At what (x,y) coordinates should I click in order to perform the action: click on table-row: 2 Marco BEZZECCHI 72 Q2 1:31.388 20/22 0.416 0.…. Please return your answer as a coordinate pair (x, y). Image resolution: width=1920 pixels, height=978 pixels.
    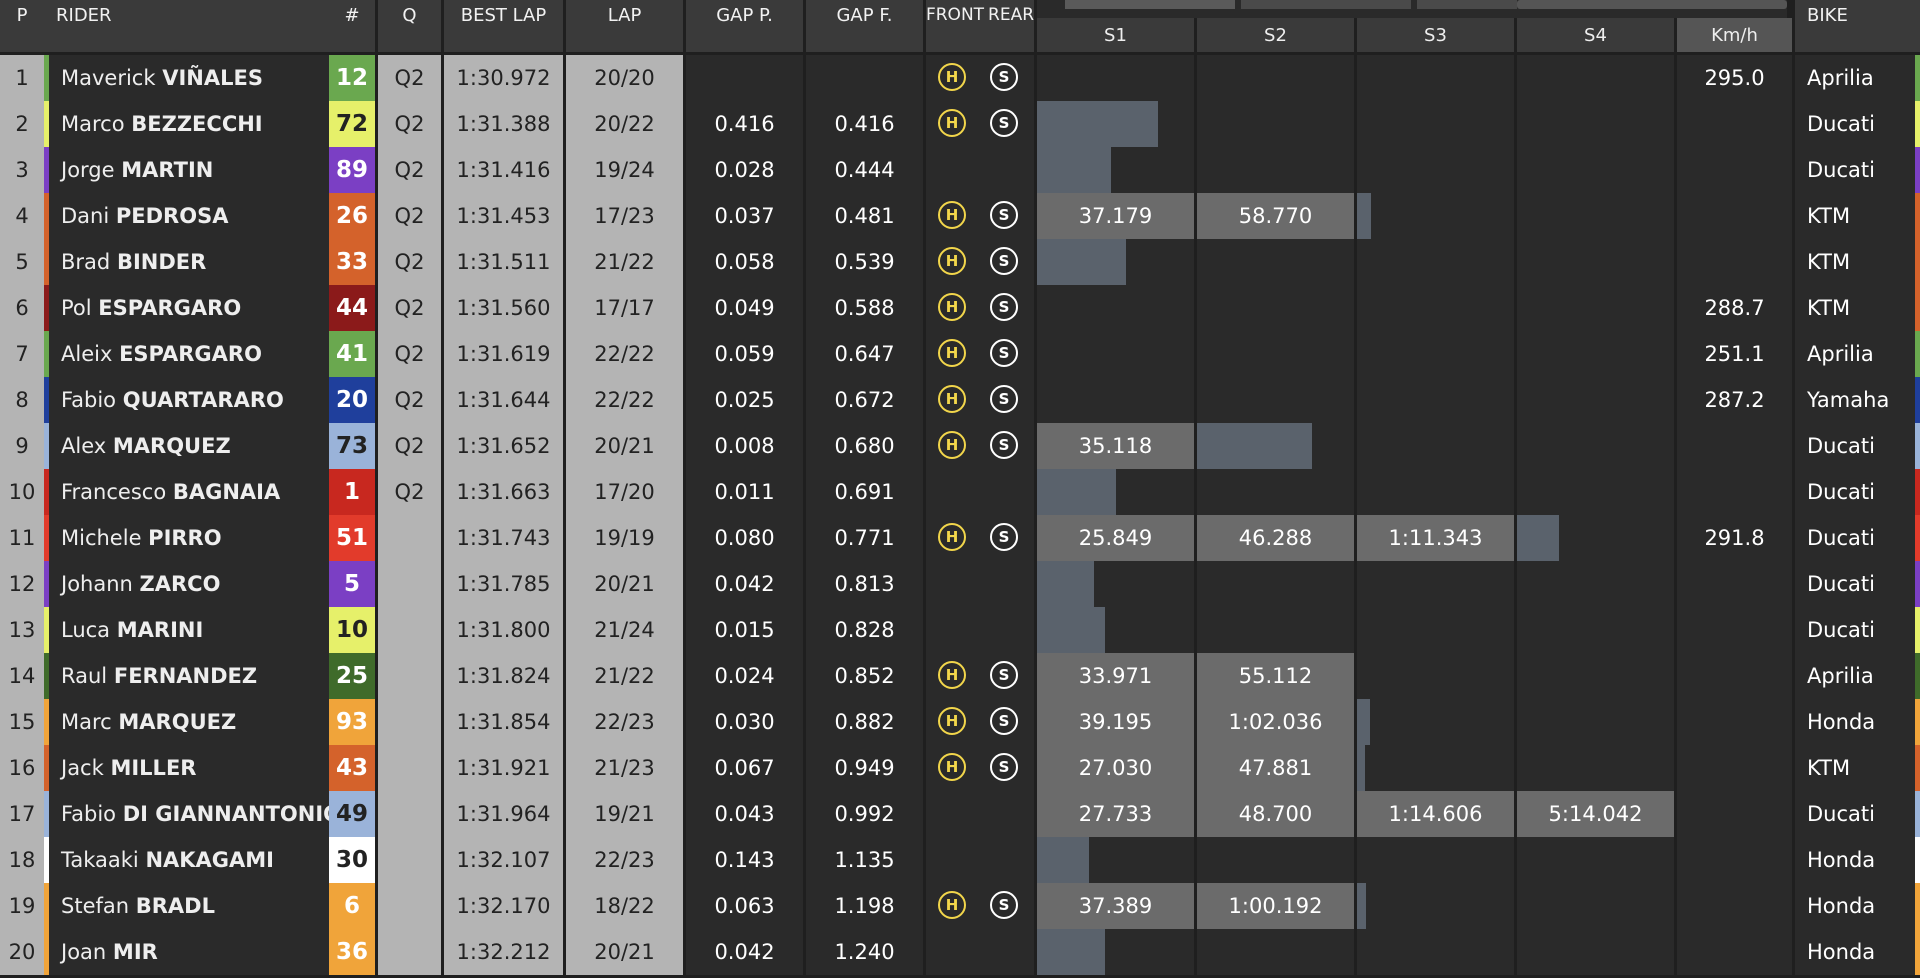
    Looking at the image, I should click on (960, 124).